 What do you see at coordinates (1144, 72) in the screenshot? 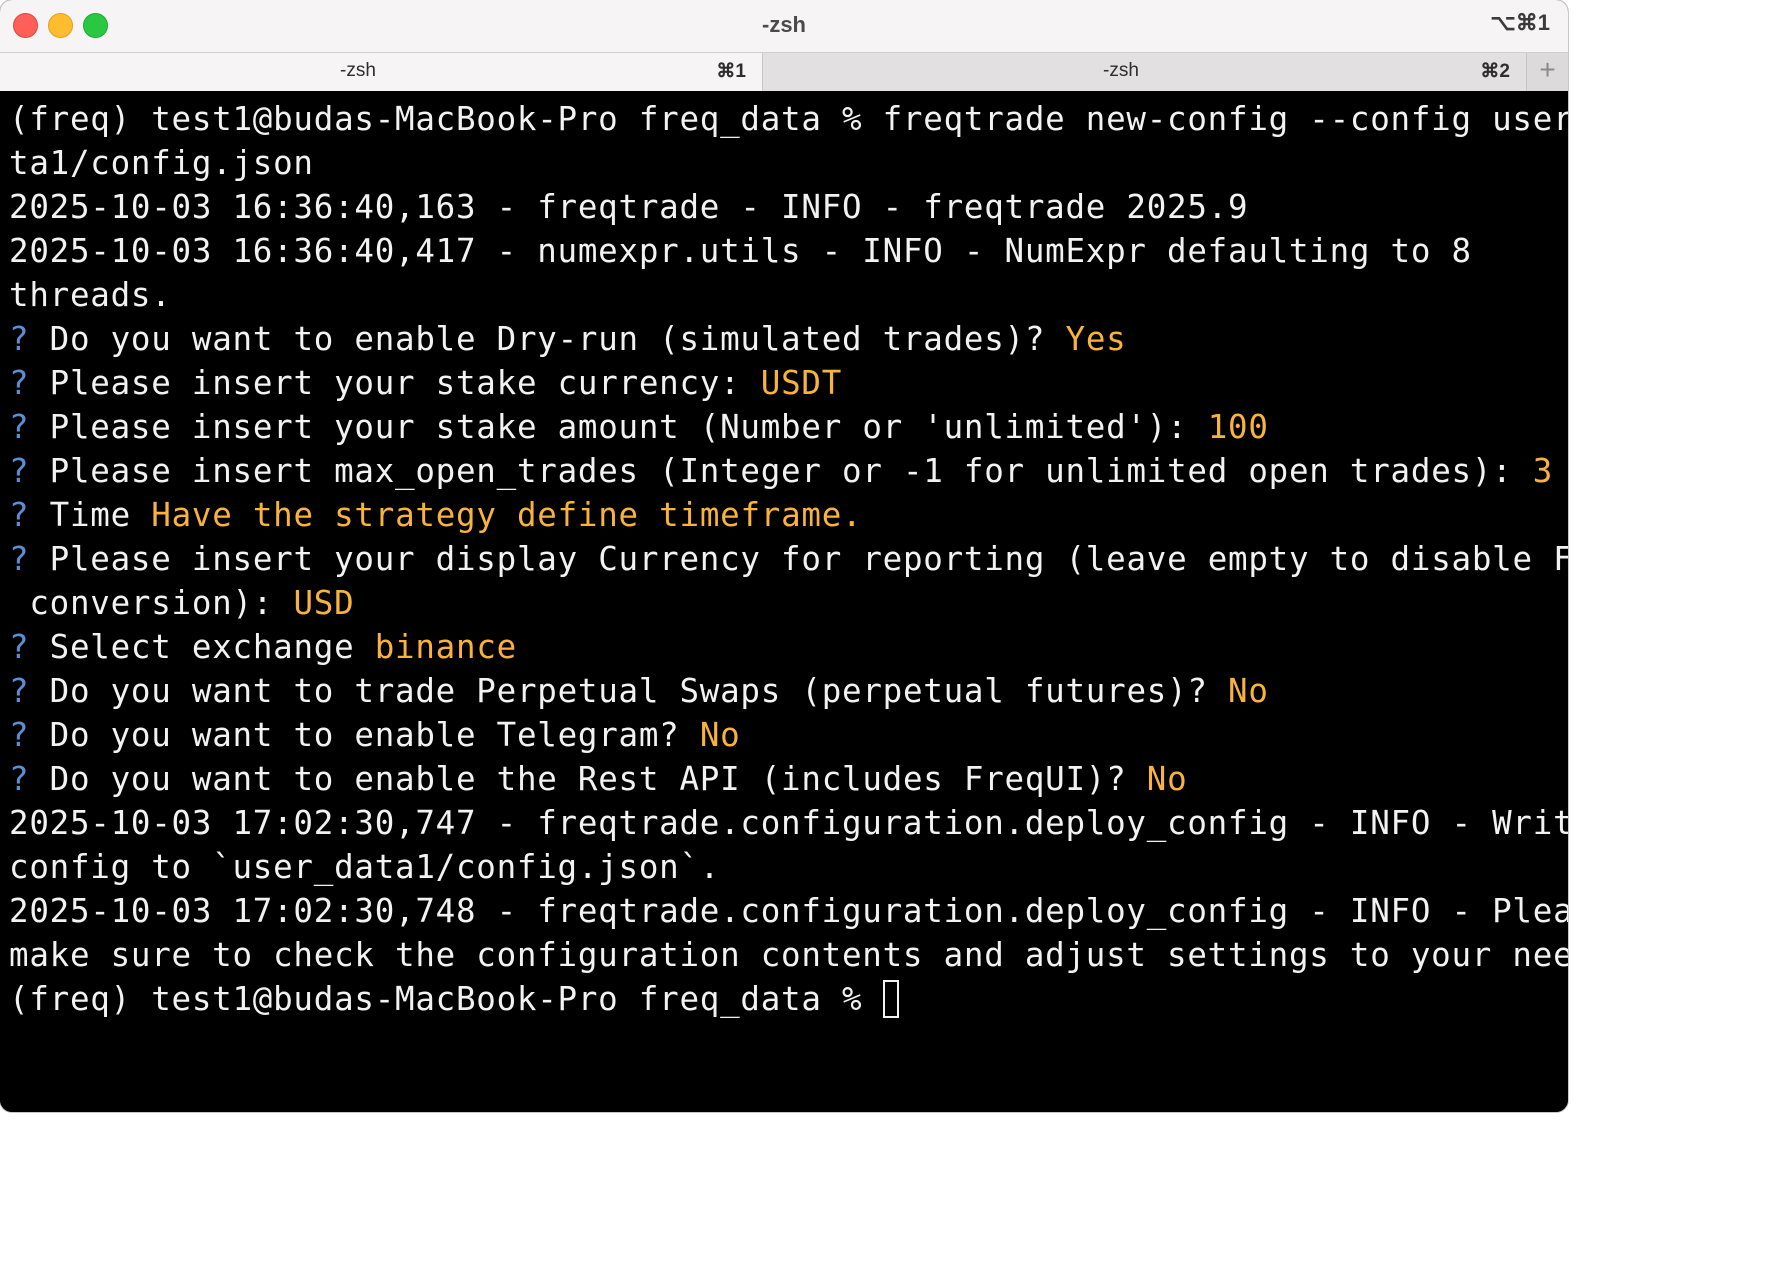
I see `tab-2: -zsh ⌘2` at bounding box center [1144, 72].